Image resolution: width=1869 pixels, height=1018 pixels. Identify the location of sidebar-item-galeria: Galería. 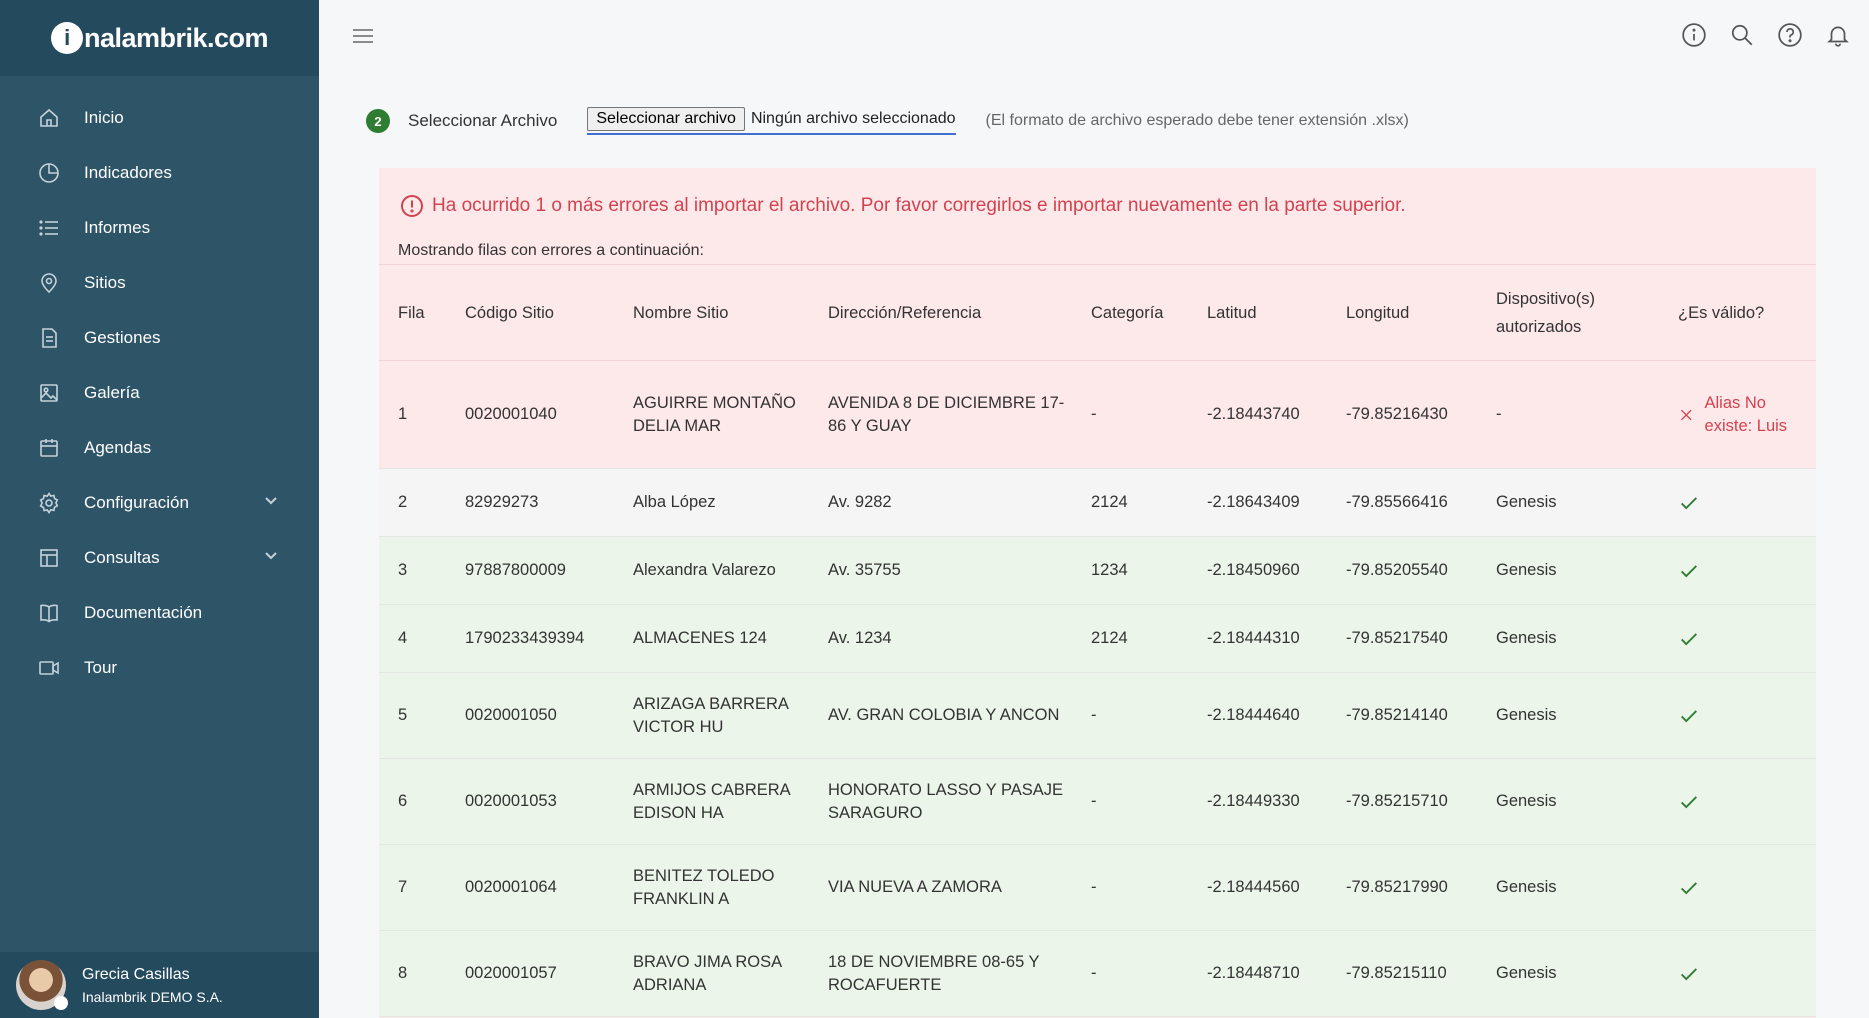
(159, 392).